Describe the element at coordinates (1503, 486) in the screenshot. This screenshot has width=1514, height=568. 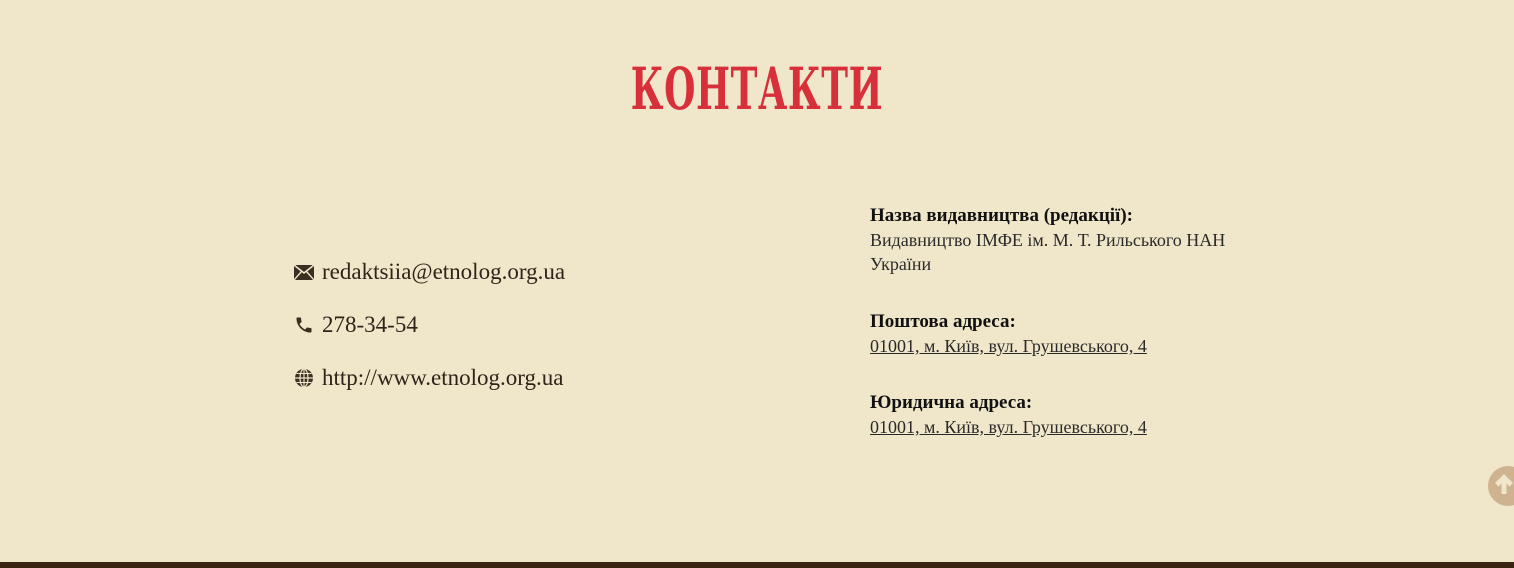
I see `arrow-up-icon` at that location.